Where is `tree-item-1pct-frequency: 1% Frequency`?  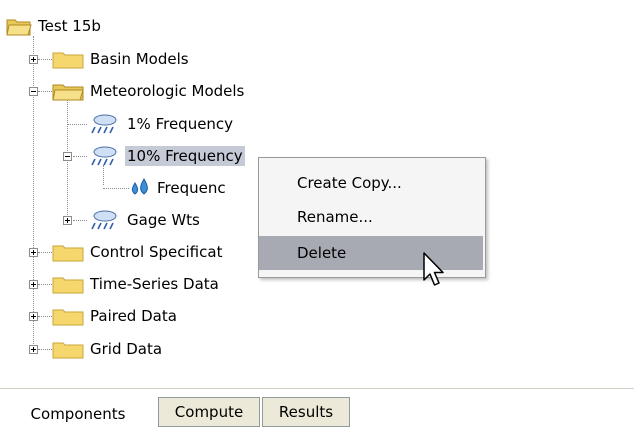
tree-item-1pct-frequency: 1% Frequency is located at coordinates (162, 124).